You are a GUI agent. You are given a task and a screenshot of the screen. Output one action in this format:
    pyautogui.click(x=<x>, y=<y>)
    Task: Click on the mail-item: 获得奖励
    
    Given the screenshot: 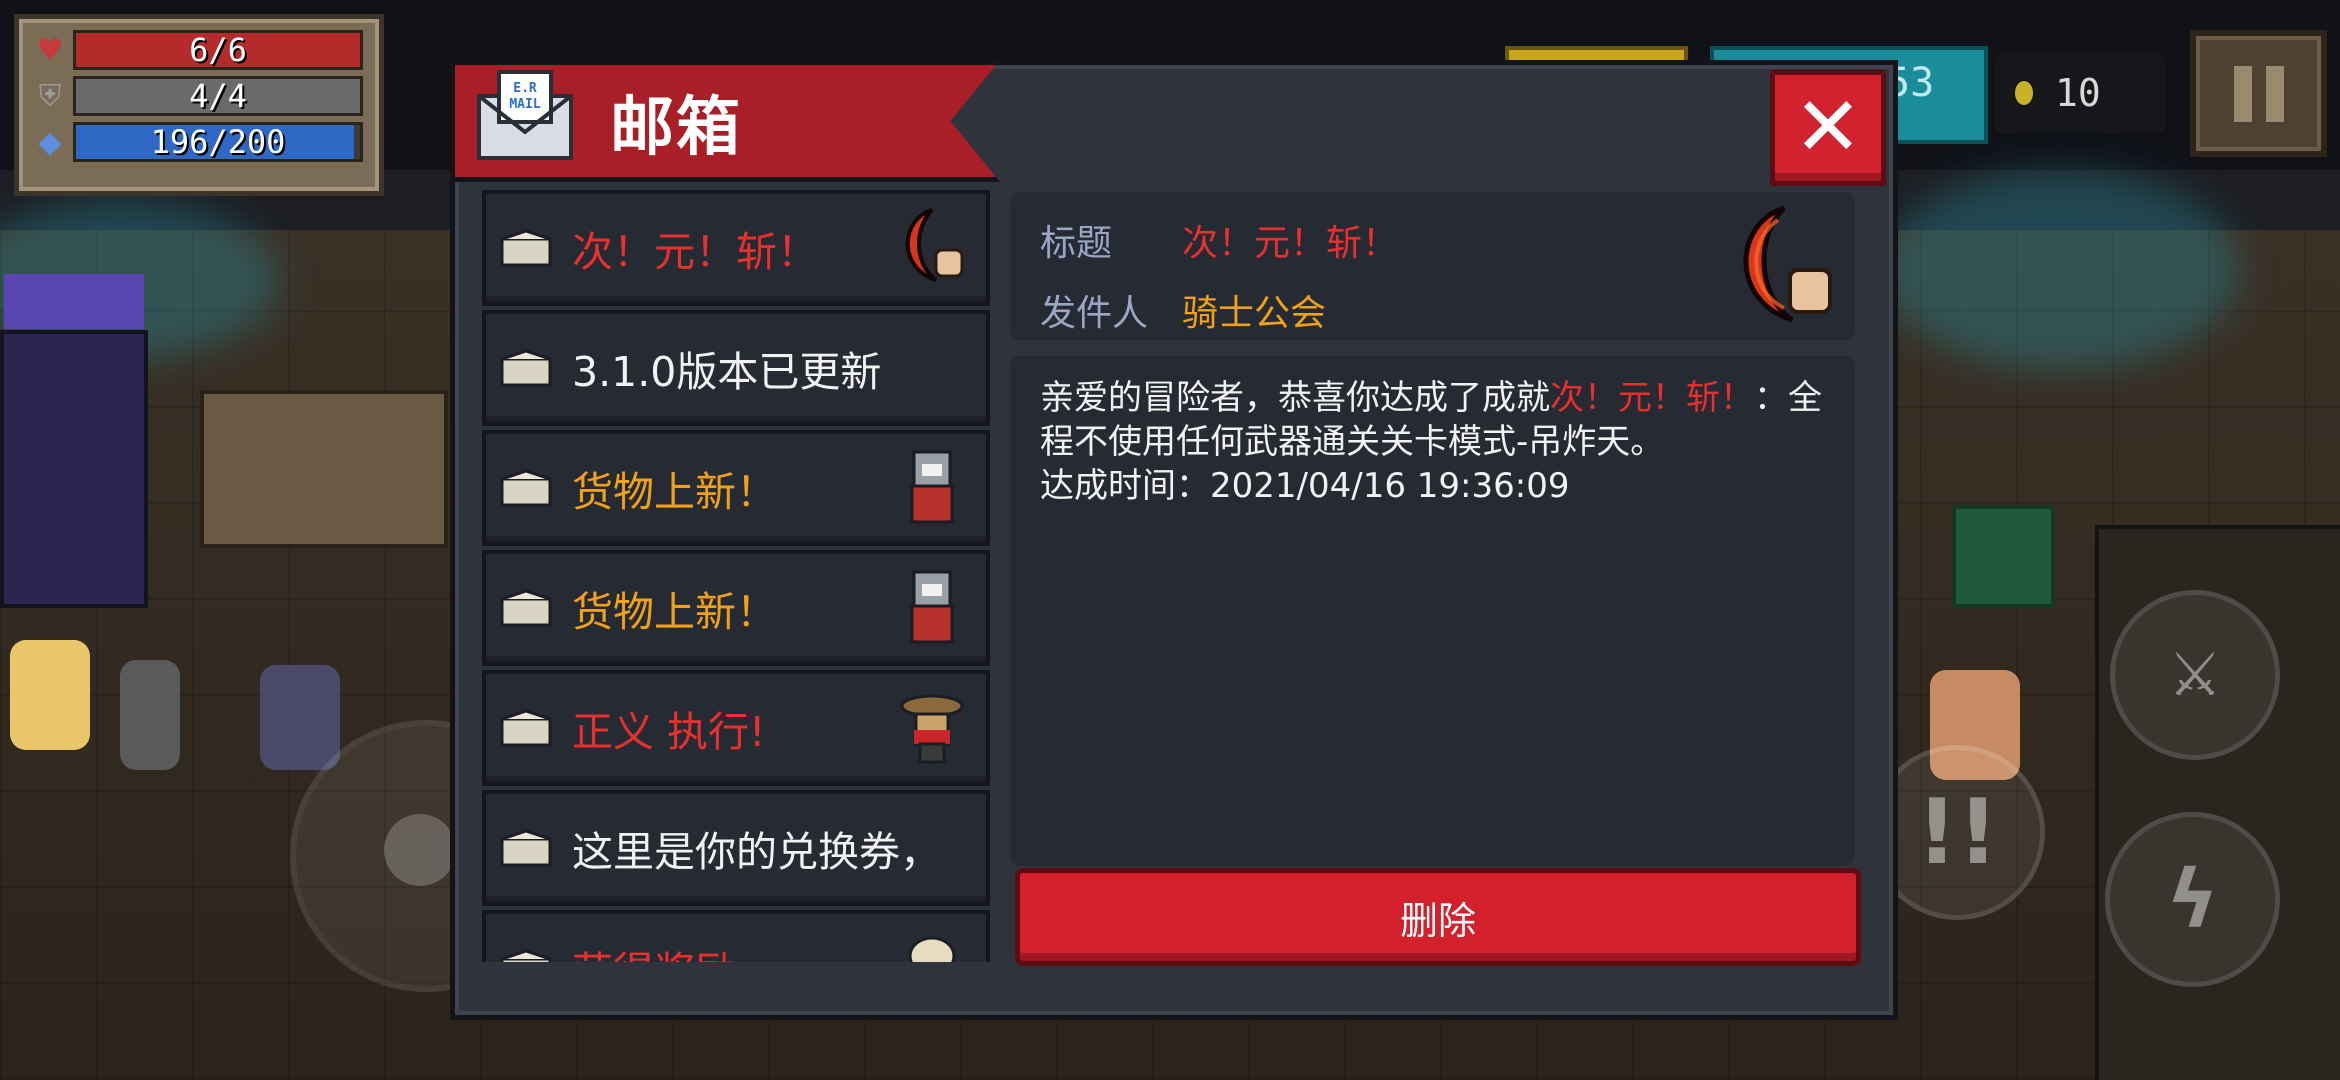 What is the action you would take?
    pyautogui.click(x=736, y=936)
    